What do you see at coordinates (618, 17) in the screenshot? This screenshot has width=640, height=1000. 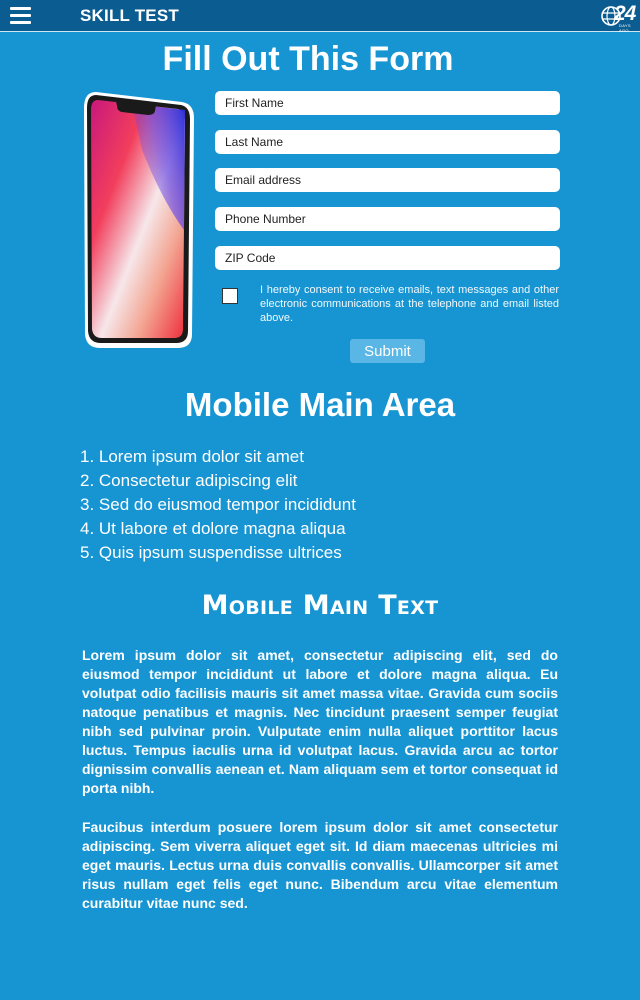 I see `logo: 24 DAYS AGO` at bounding box center [618, 17].